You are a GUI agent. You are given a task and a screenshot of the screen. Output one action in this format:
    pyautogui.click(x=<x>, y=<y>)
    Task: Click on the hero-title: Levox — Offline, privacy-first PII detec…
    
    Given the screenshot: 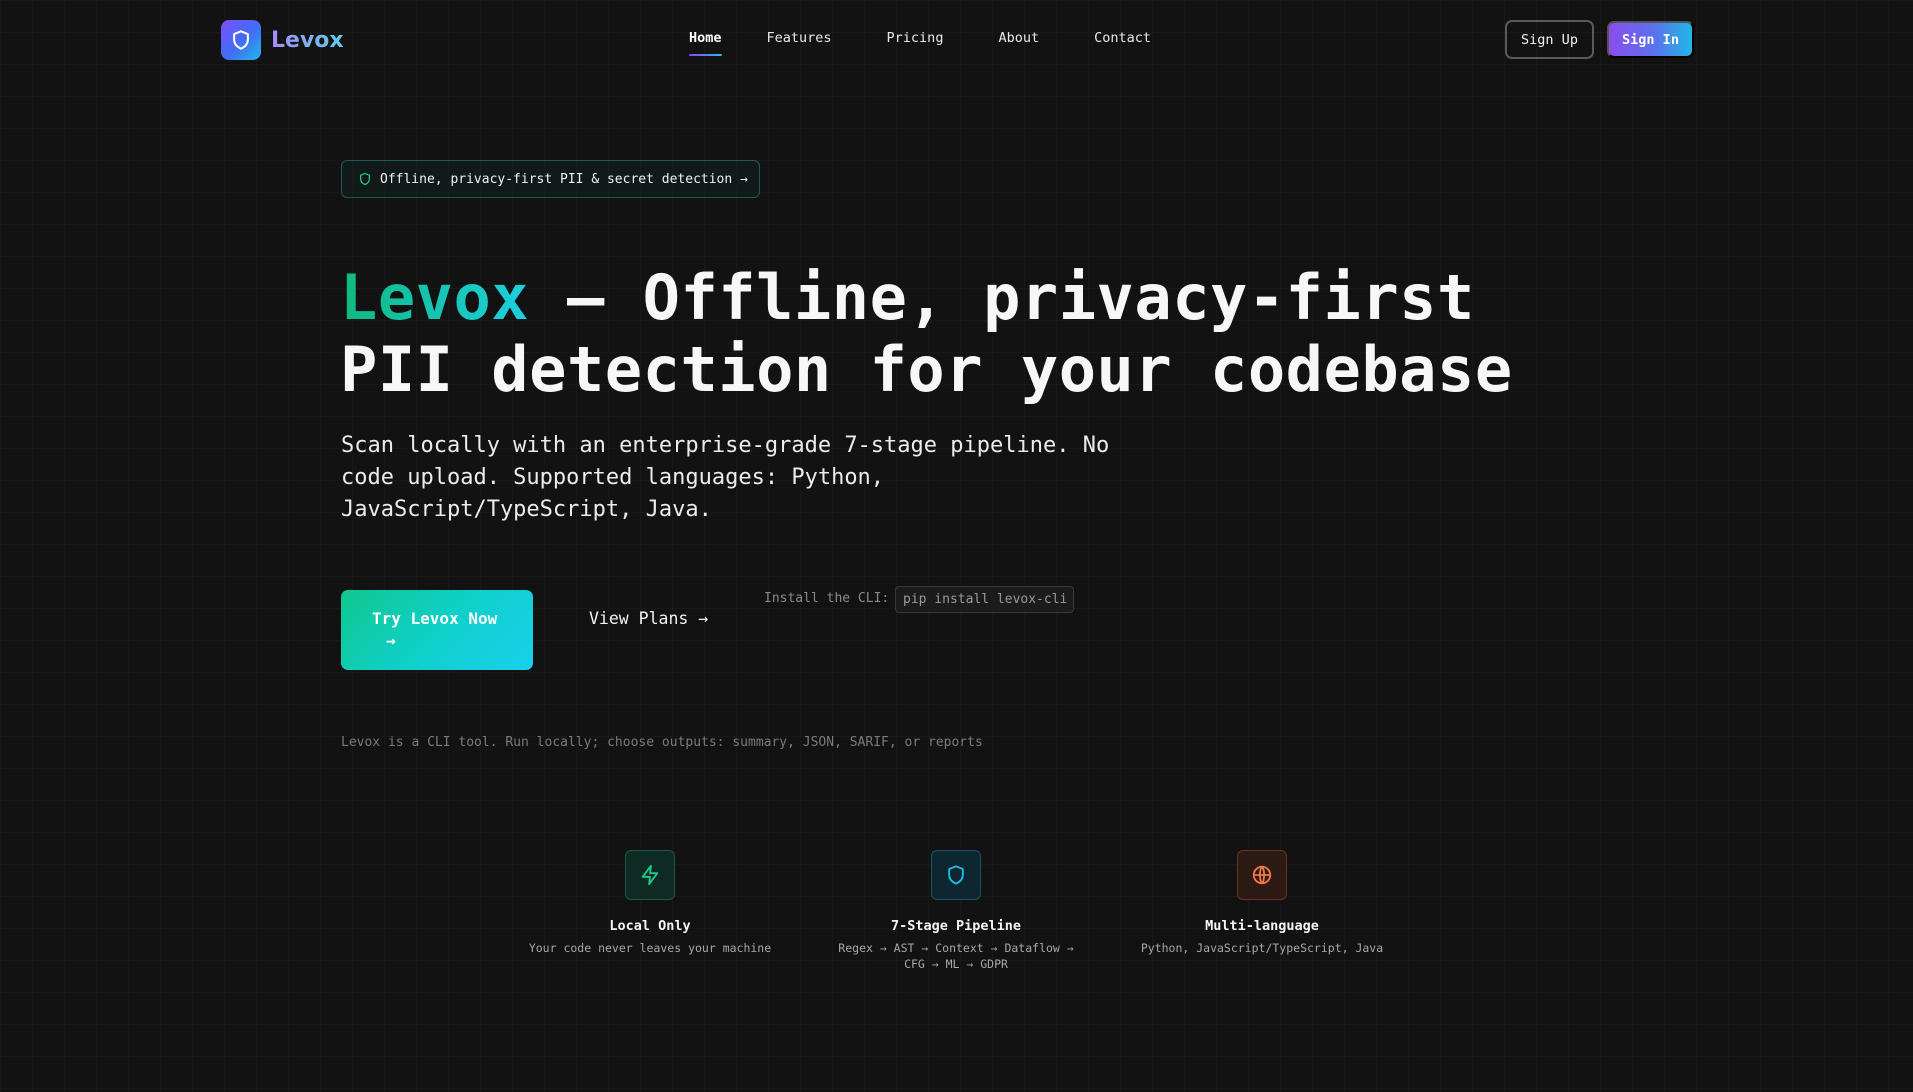 What is the action you would take?
    pyautogui.click(x=960, y=334)
    